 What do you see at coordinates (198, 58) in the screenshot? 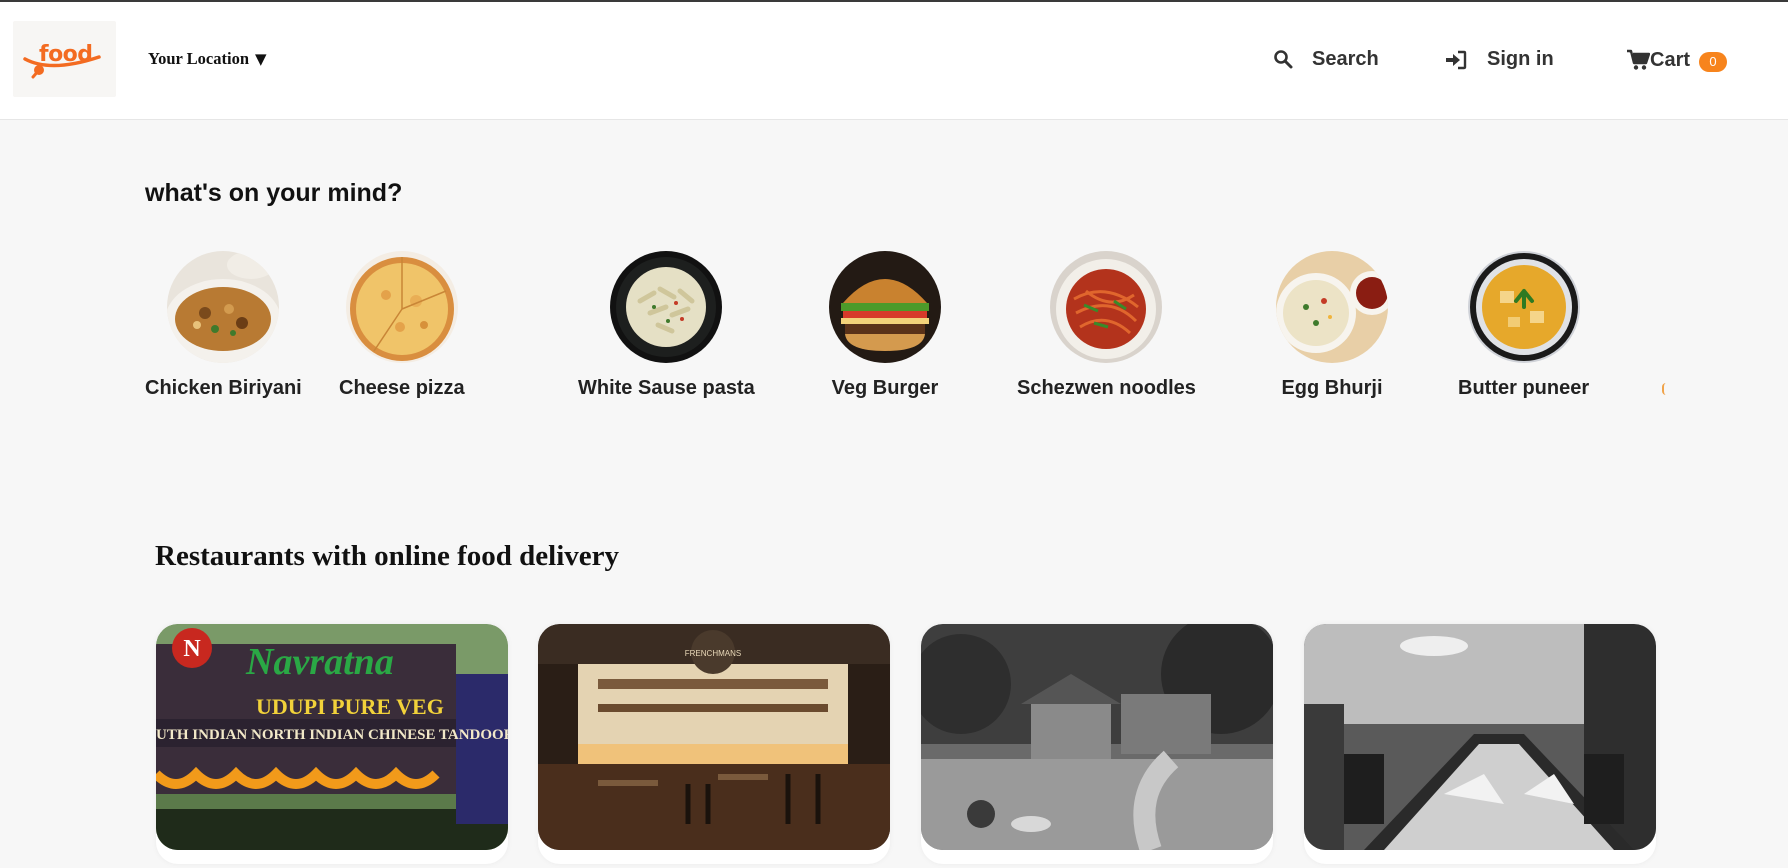
I see `location-label: Your Location` at bounding box center [198, 58].